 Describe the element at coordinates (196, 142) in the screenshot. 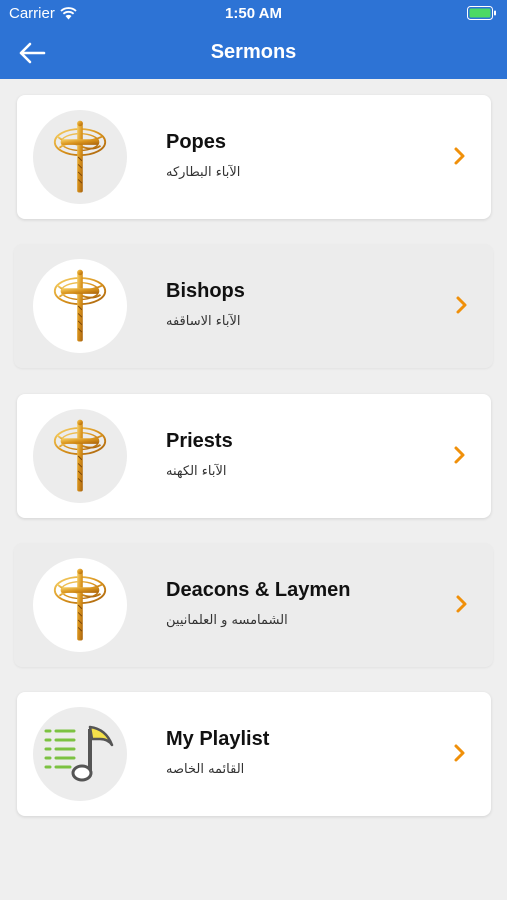

I see `category-title: Popes` at that location.